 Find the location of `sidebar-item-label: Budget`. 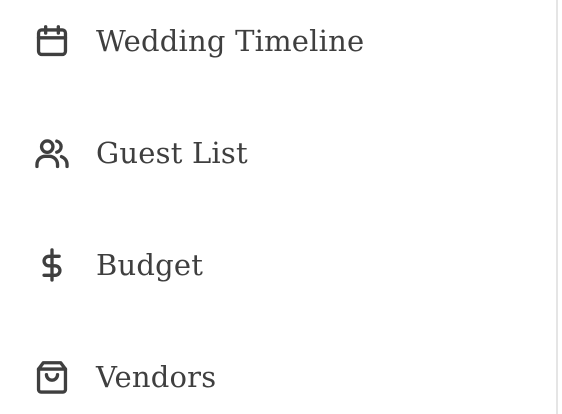

sidebar-item-label: Budget is located at coordinates (150, 265).